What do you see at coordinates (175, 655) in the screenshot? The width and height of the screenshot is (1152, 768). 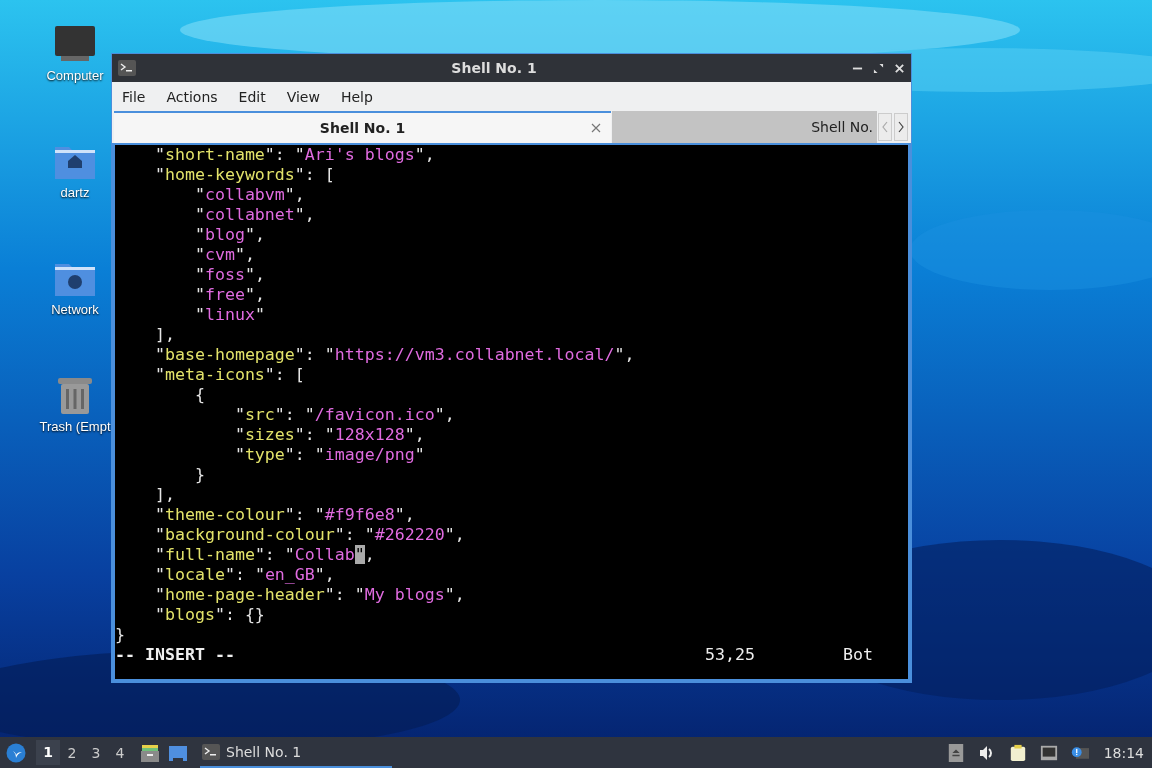 I see `mode-indicator: -- INSERT --` at bounding box center [175, 655].